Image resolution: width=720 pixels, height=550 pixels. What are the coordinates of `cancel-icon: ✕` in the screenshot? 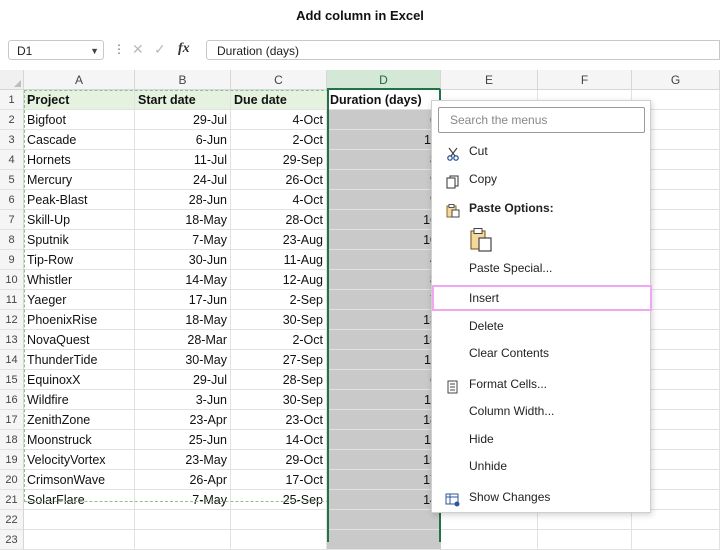 It's located at (138, 49).